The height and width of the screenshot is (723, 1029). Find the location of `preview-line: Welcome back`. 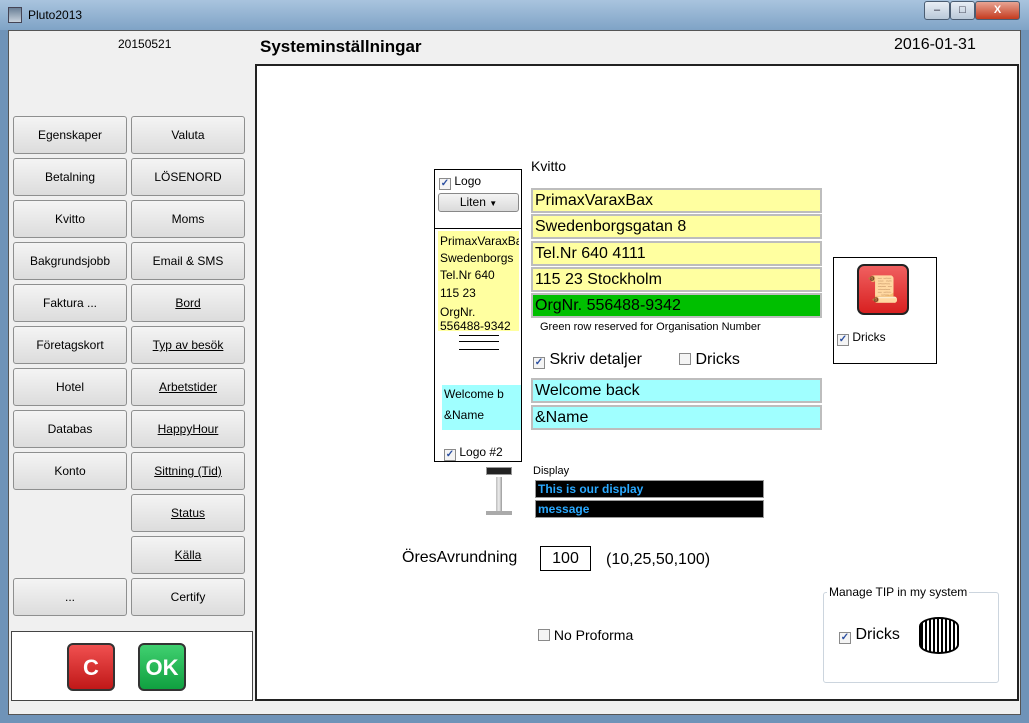

preview-line: Welcome back is located at coordinates (474, 394).